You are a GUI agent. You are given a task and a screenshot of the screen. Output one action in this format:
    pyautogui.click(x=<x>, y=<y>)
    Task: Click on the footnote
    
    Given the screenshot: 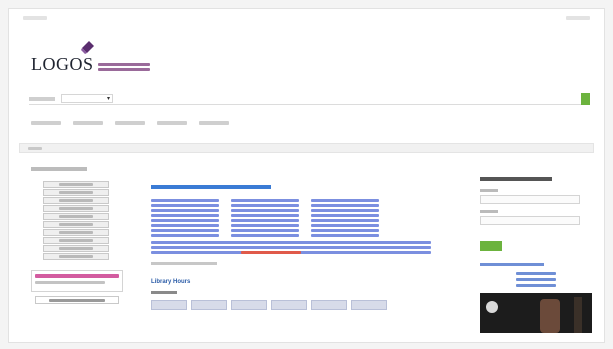 What is the action you would take?
    pyautogui.click(x=184, y=263)
    